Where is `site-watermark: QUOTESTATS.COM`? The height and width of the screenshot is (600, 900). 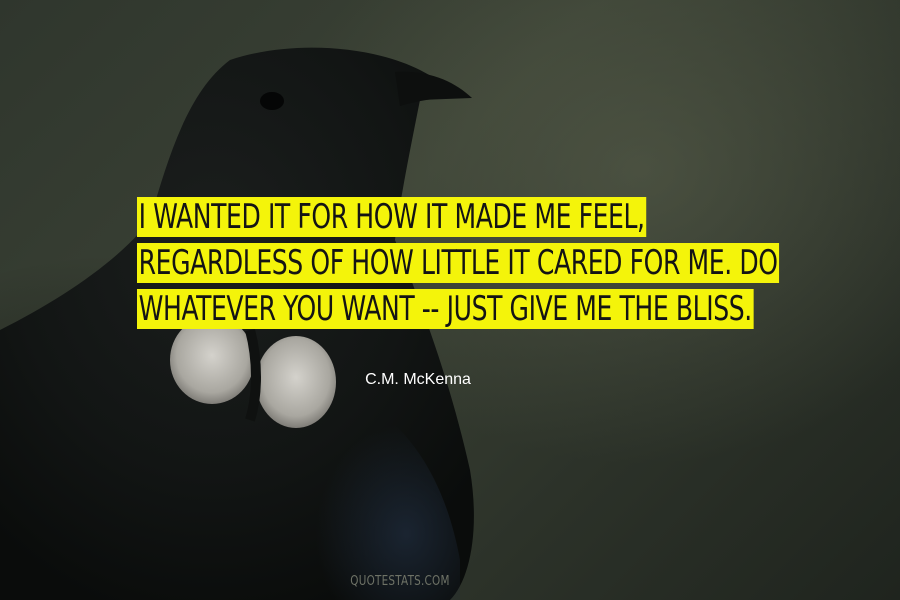 site-watermark: QUOTESTATS.COM is located at coordinates (400, 581).